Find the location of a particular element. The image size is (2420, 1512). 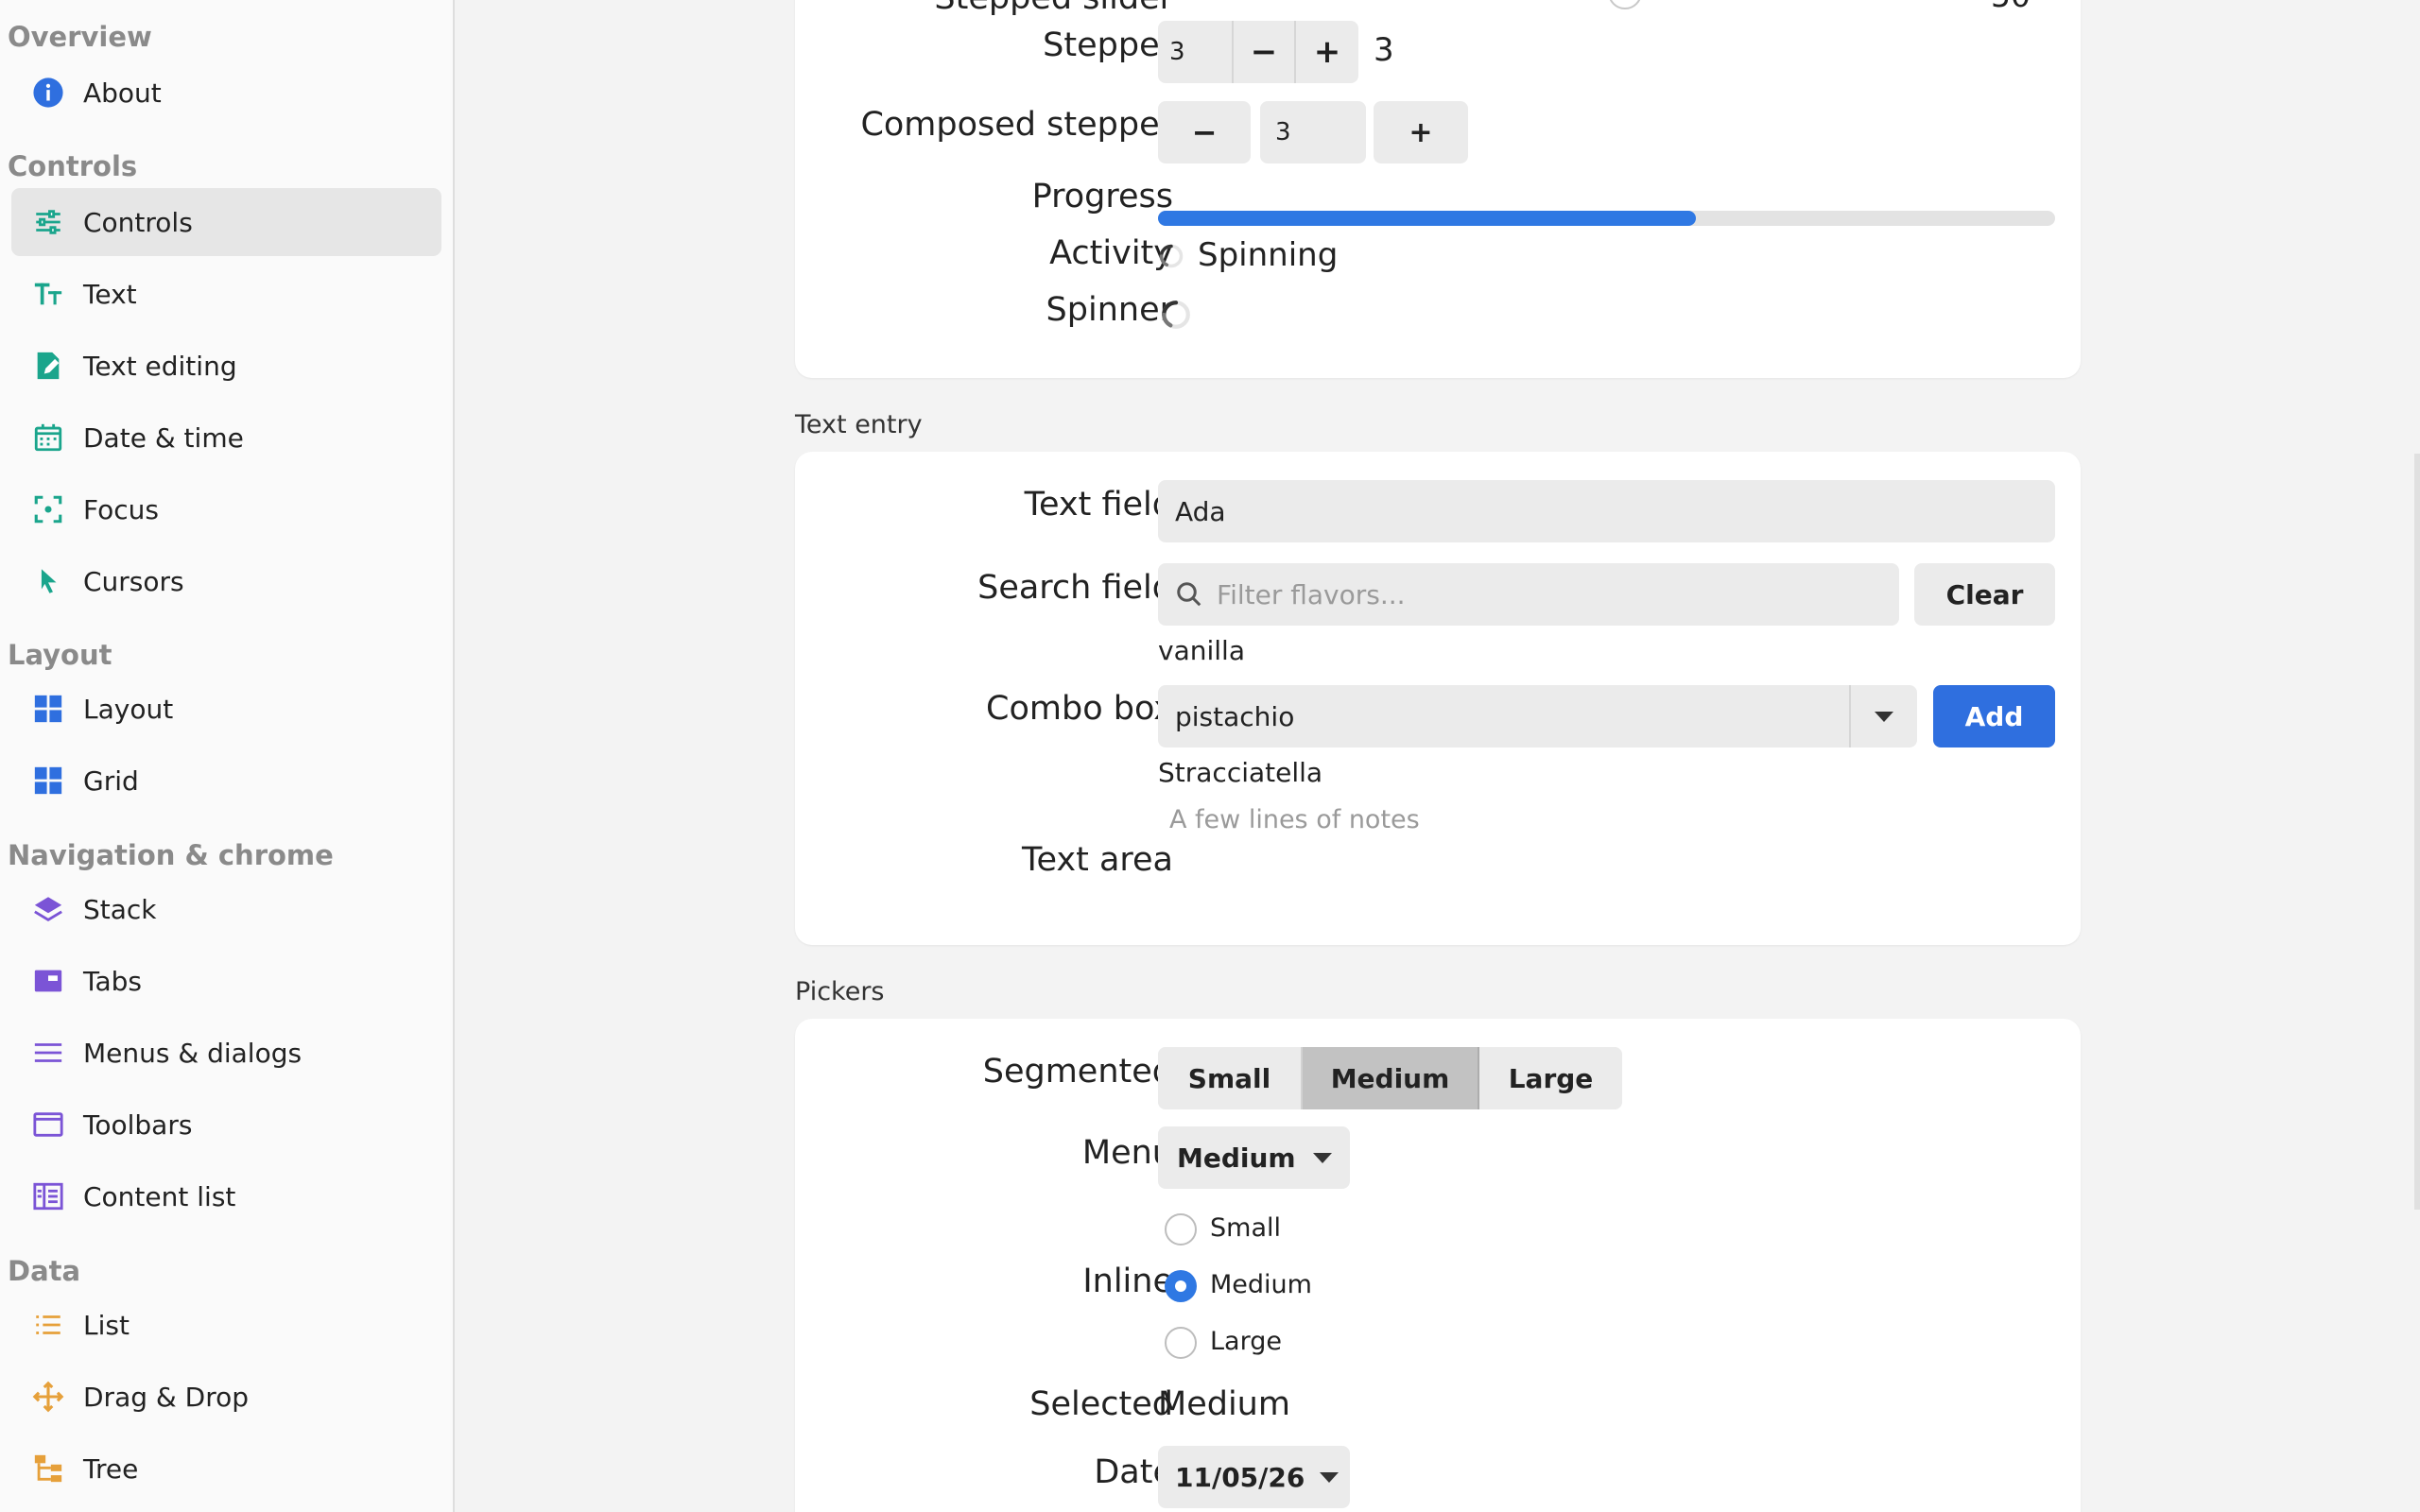

edit-document-icon is located at coordinates (48, 366).